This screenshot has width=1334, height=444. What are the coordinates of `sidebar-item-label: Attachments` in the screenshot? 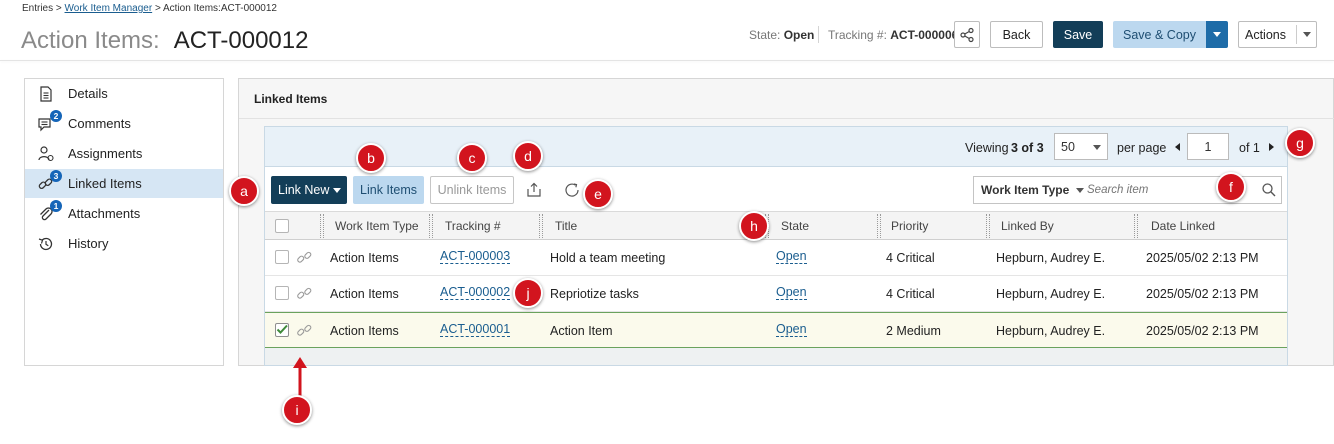 It's located at (104, 213).